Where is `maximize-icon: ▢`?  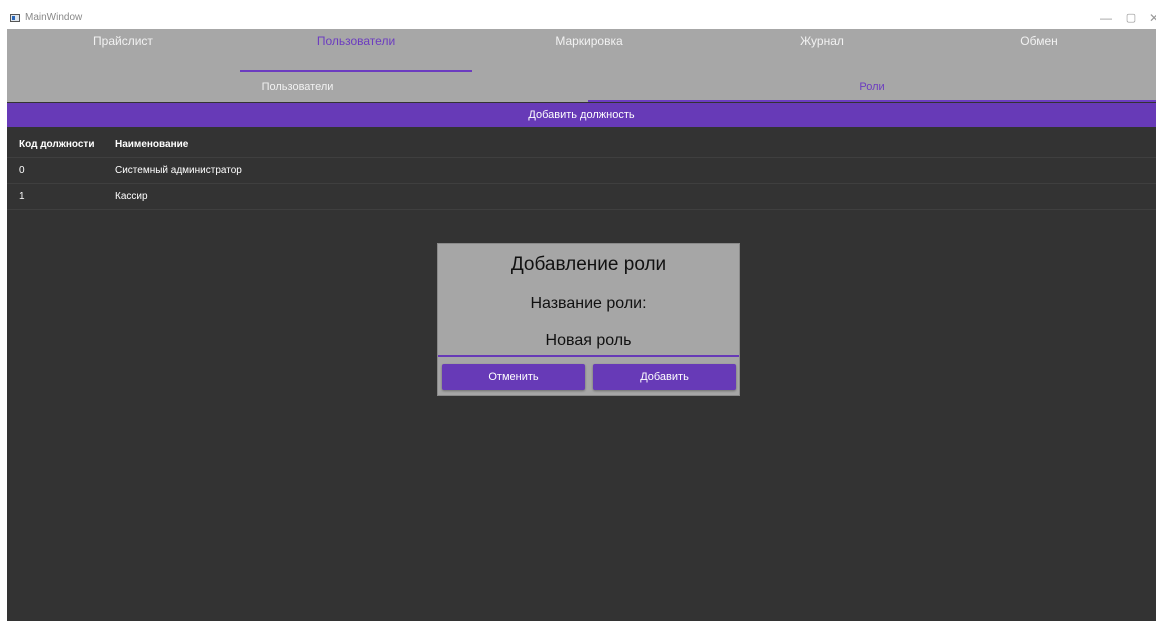
maximize-icon: ▢ is located at coordinates (1131, 18).